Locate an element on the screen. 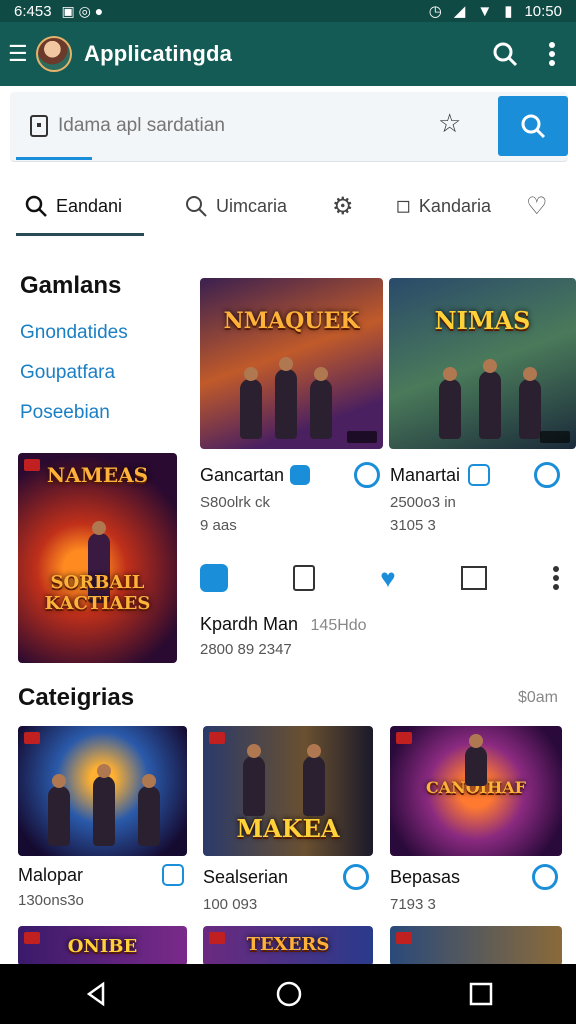  home-icon is located at coordinates (289, 994).